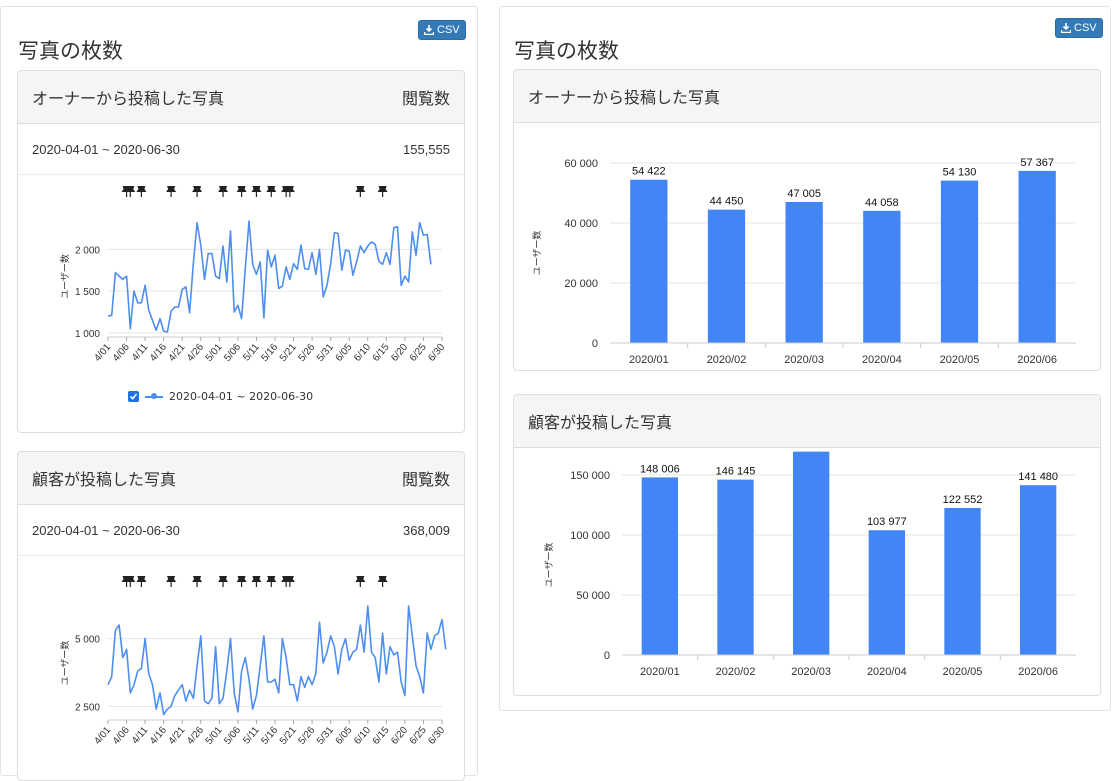 The image size is (1119, 781). What do you see at coordinates (960, 173) in the screenshot?
I see `bar-value-label: 54 130` at bounding box center [960, 173].